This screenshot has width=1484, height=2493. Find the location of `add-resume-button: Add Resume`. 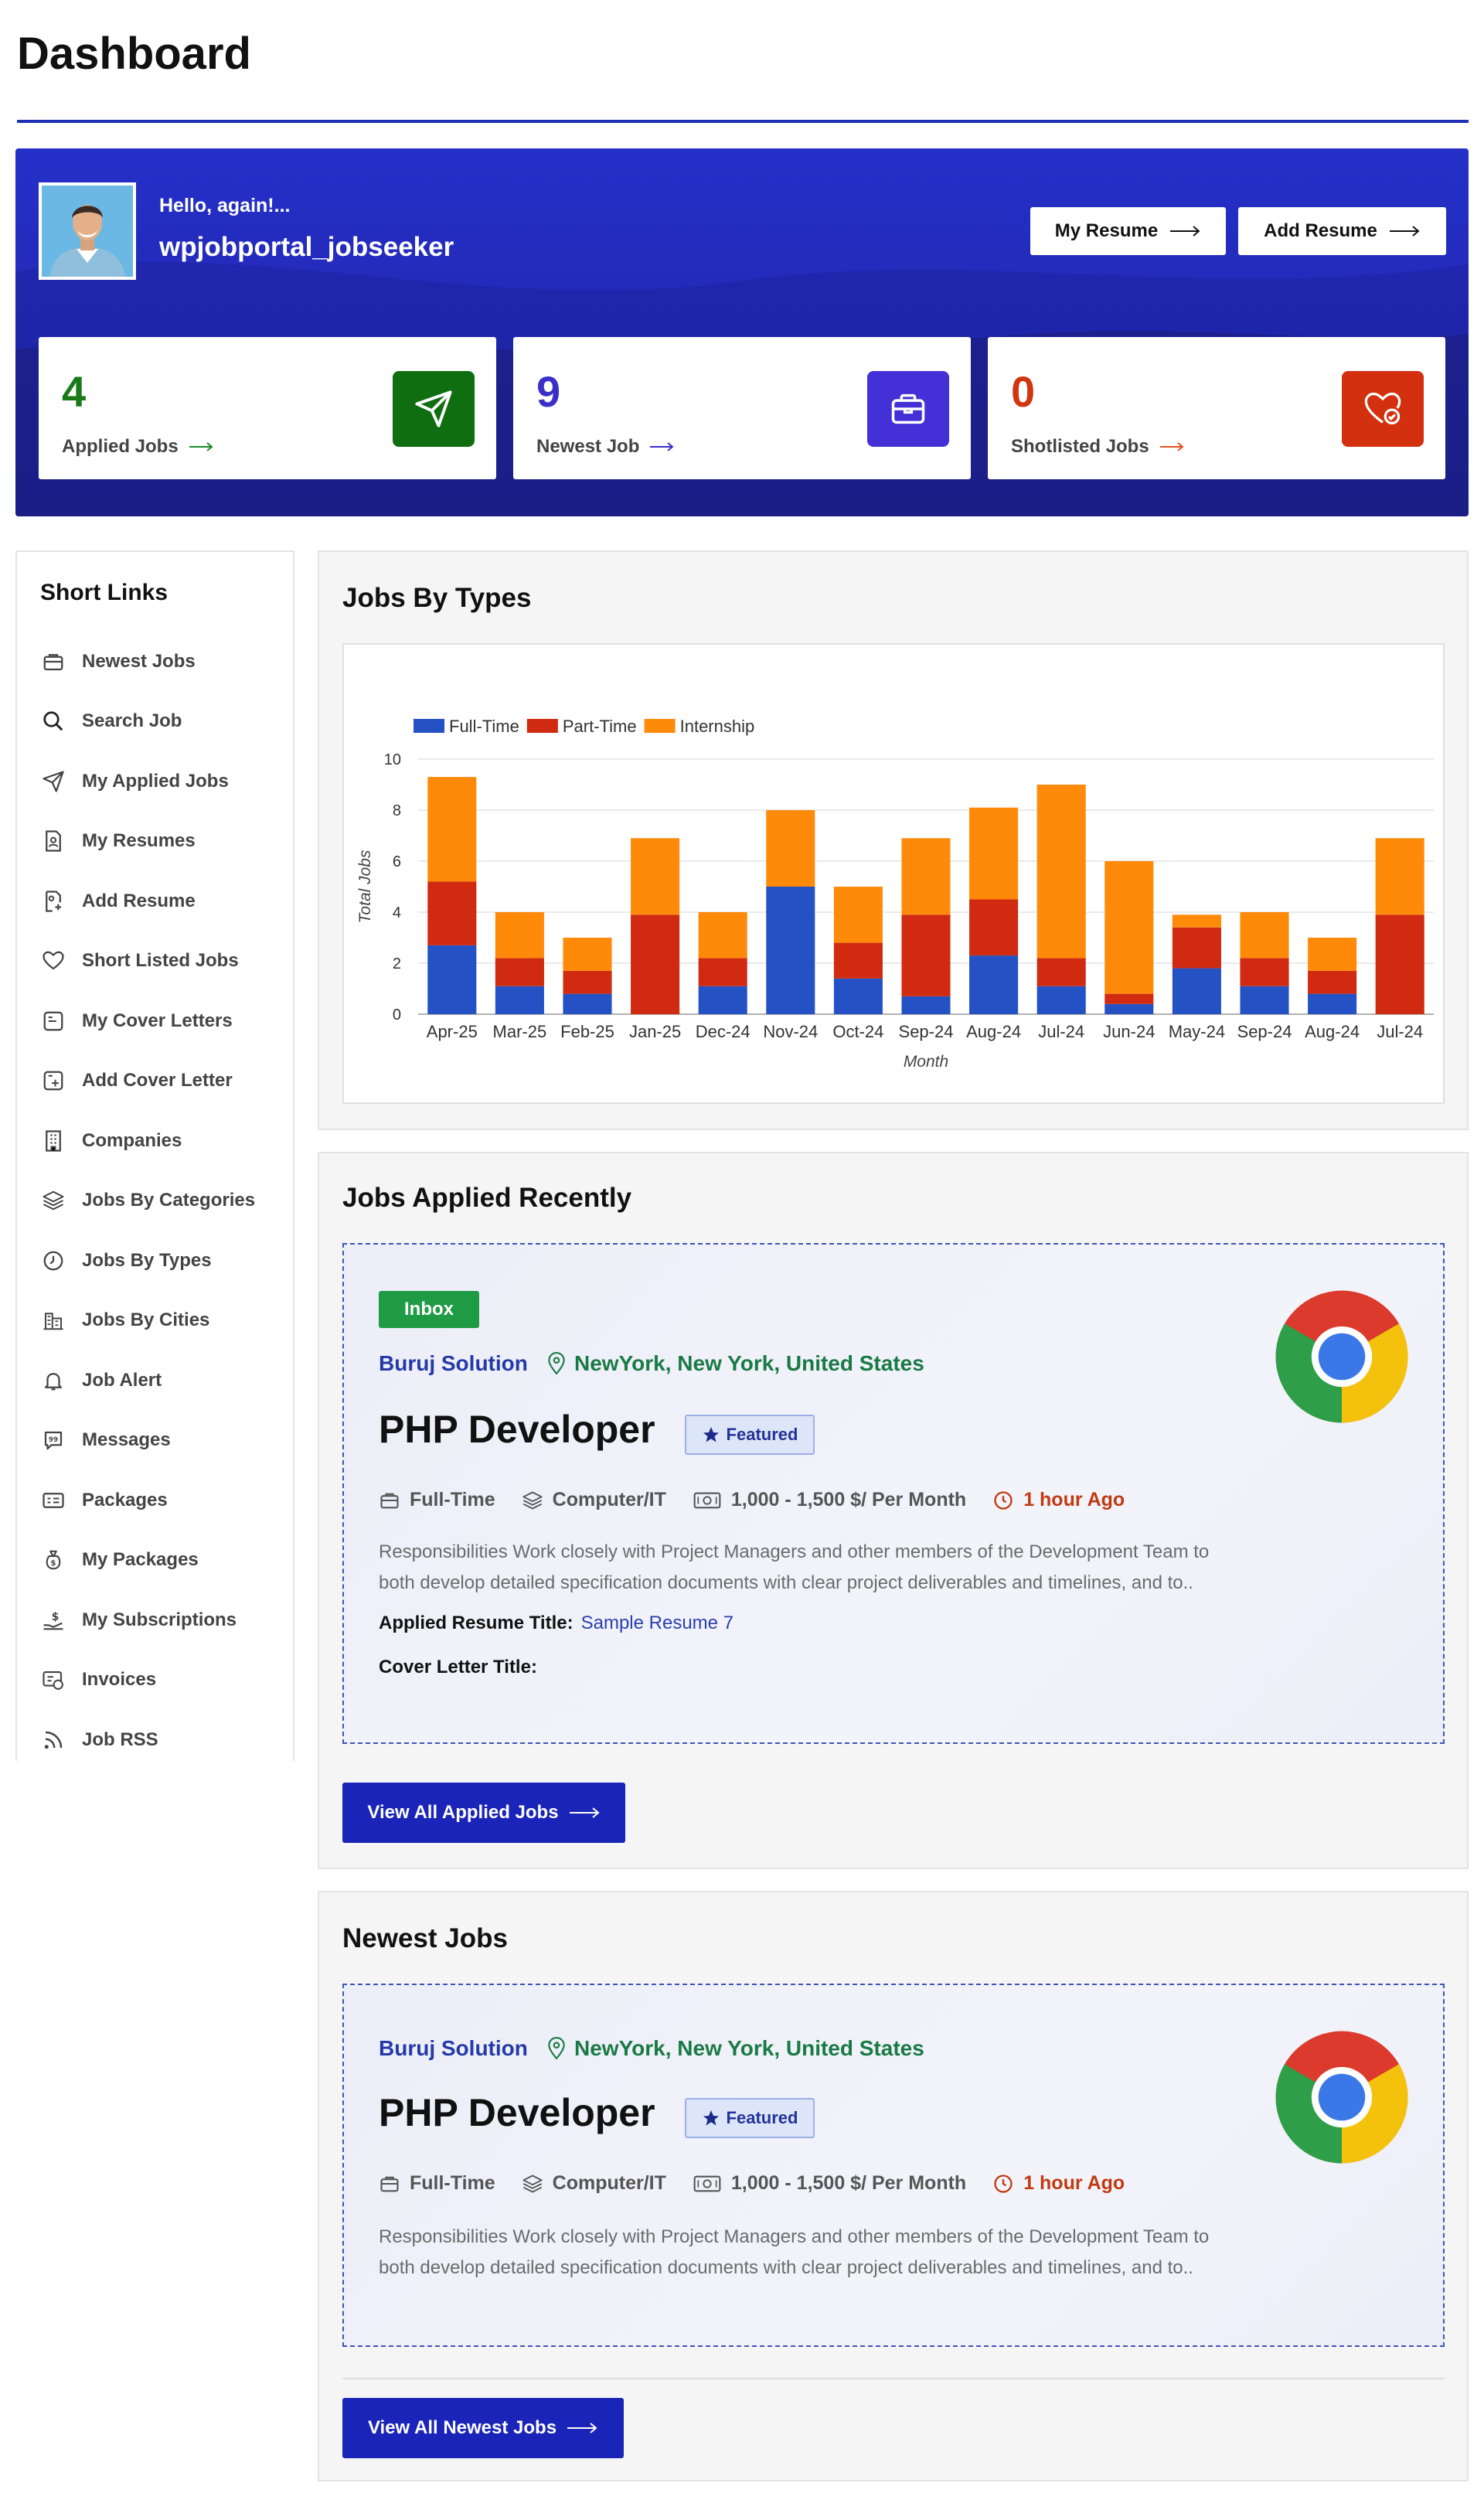

add-resume-button: Add Resume is located at coordinates (1342, 231).